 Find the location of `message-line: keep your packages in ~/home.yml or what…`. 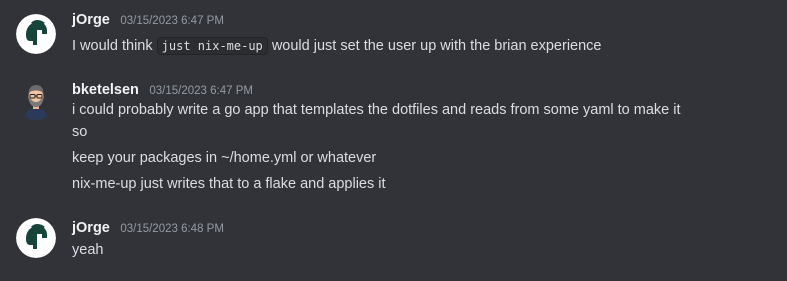

message-line: keep your packages in ~/home.yml or what… is located at coordinates (224, 158).